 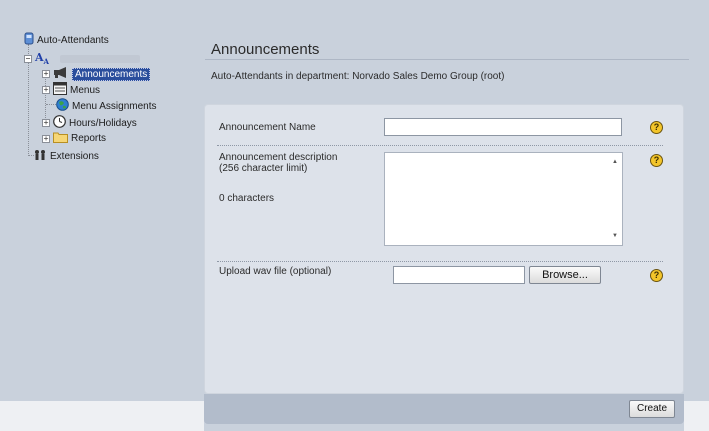 I want to click on sidebar-item-label: Menus, so click(x=85, y=90).